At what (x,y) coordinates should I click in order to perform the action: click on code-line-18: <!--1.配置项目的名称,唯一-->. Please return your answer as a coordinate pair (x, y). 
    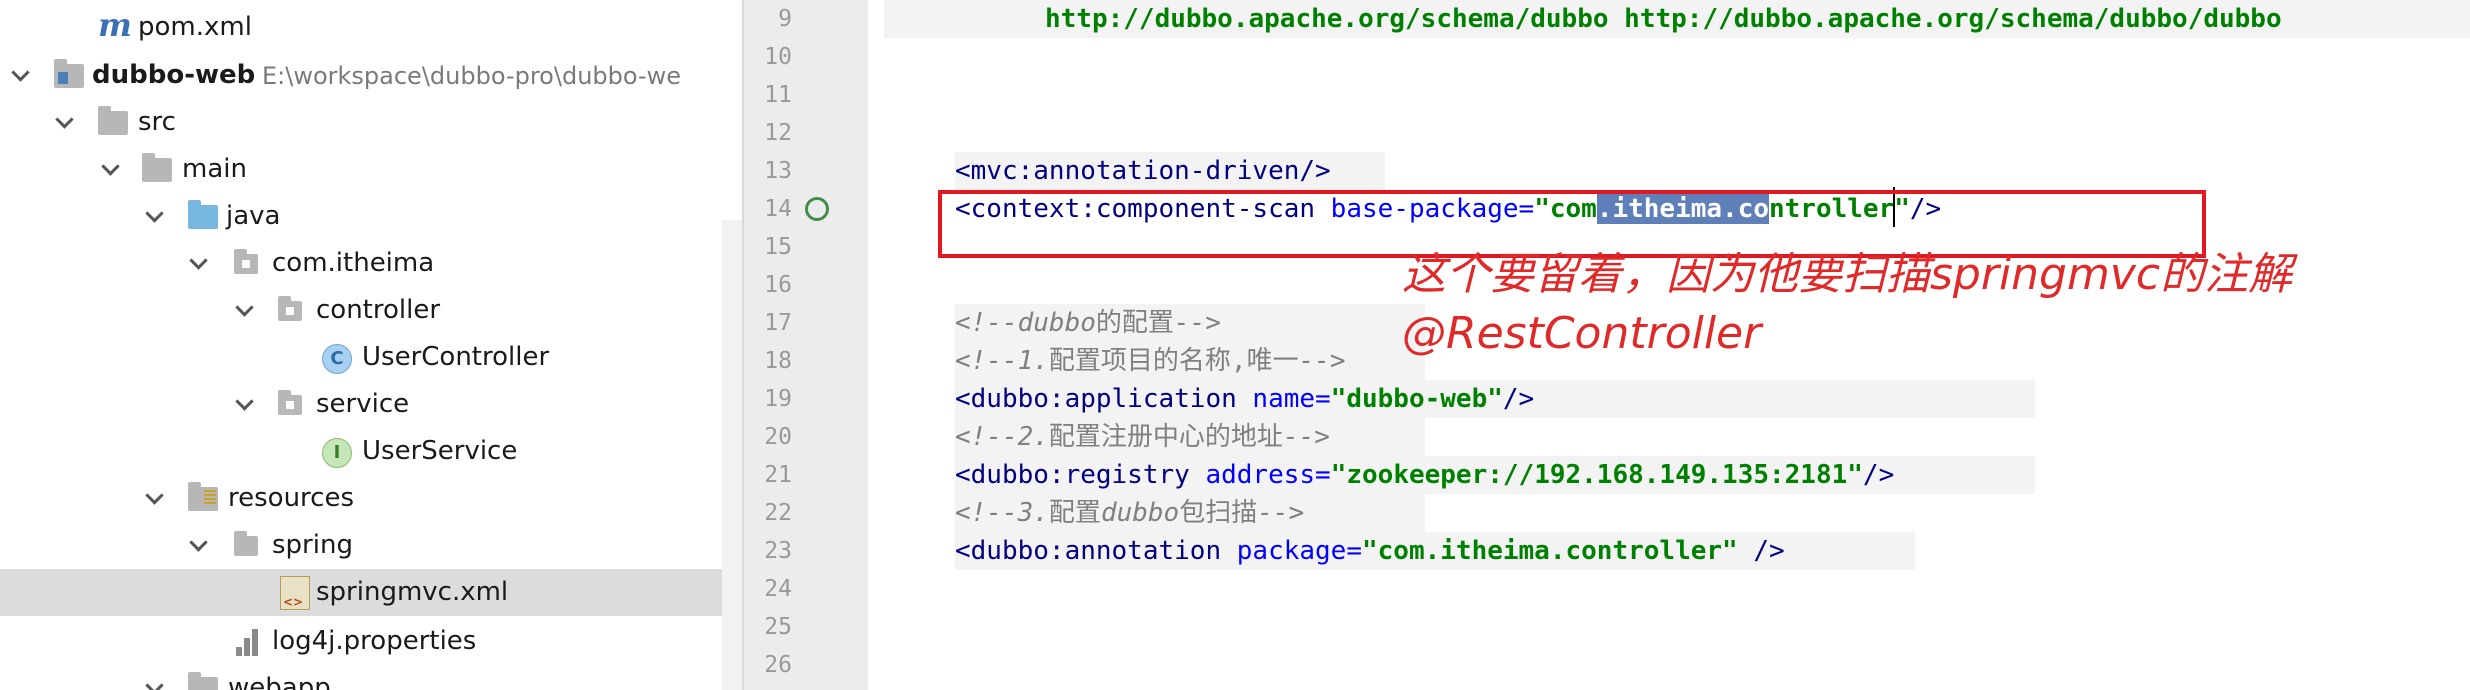
    Looking at the image, I should click on (1150, 361).